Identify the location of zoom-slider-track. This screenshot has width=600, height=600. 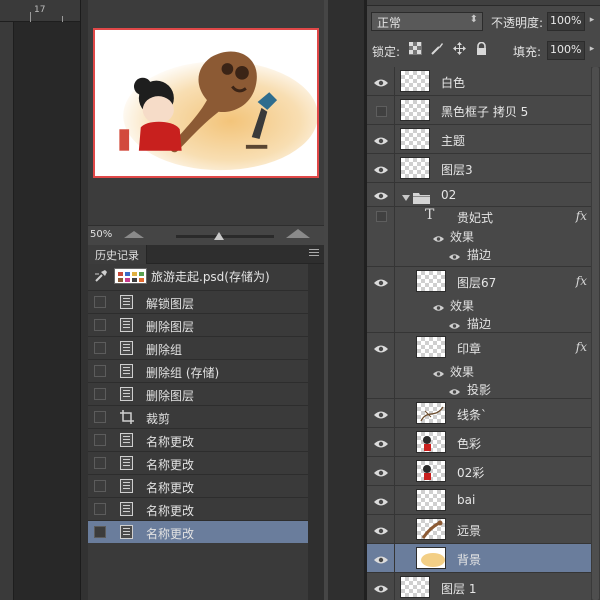
(225, 236).